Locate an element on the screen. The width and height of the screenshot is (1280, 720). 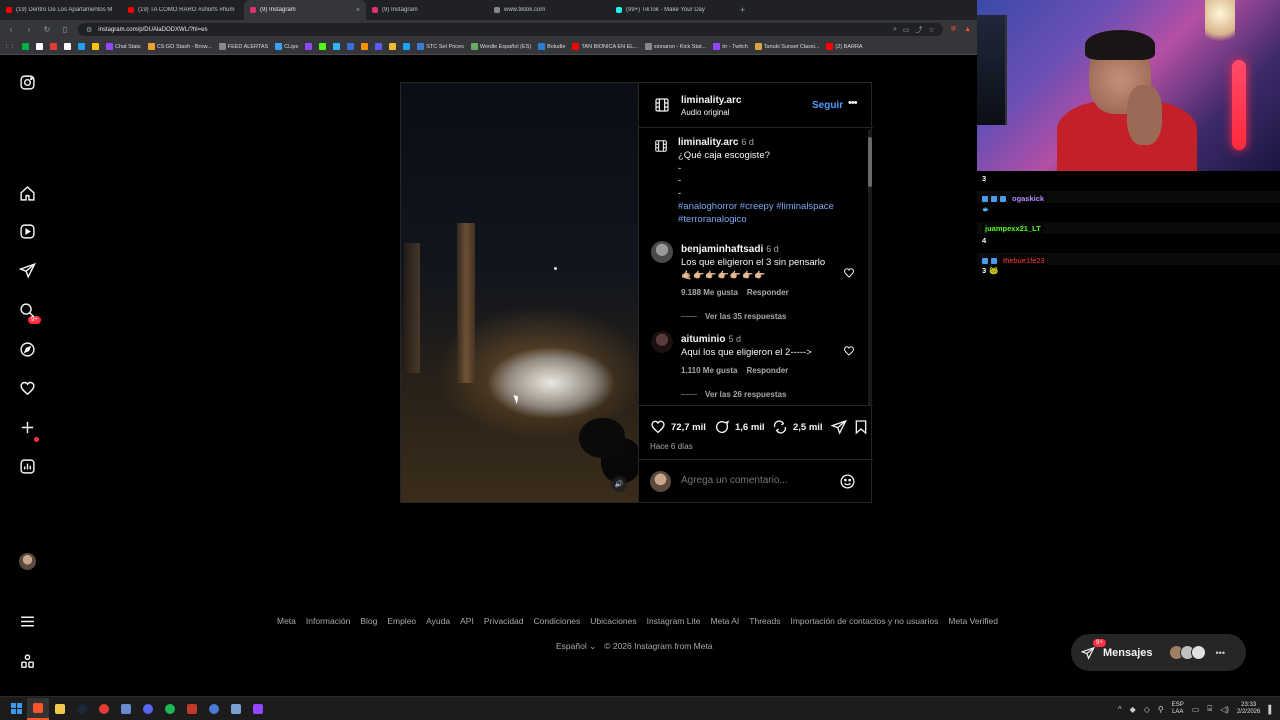
usb-icon: ⚲ is located at coordinates (1161, 709).